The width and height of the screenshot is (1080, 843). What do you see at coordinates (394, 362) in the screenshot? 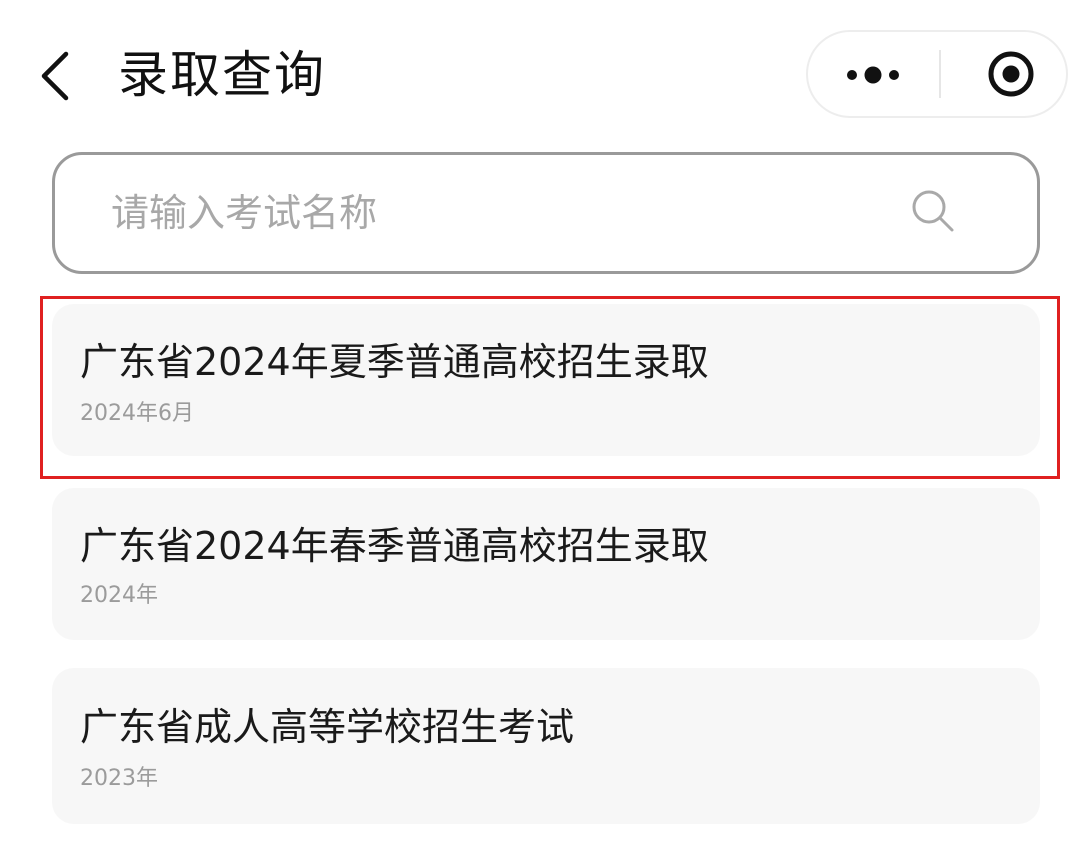
I see `exam-name: 广东省2024年夏季普通高校招生录取` at bounding box center [394, 362].